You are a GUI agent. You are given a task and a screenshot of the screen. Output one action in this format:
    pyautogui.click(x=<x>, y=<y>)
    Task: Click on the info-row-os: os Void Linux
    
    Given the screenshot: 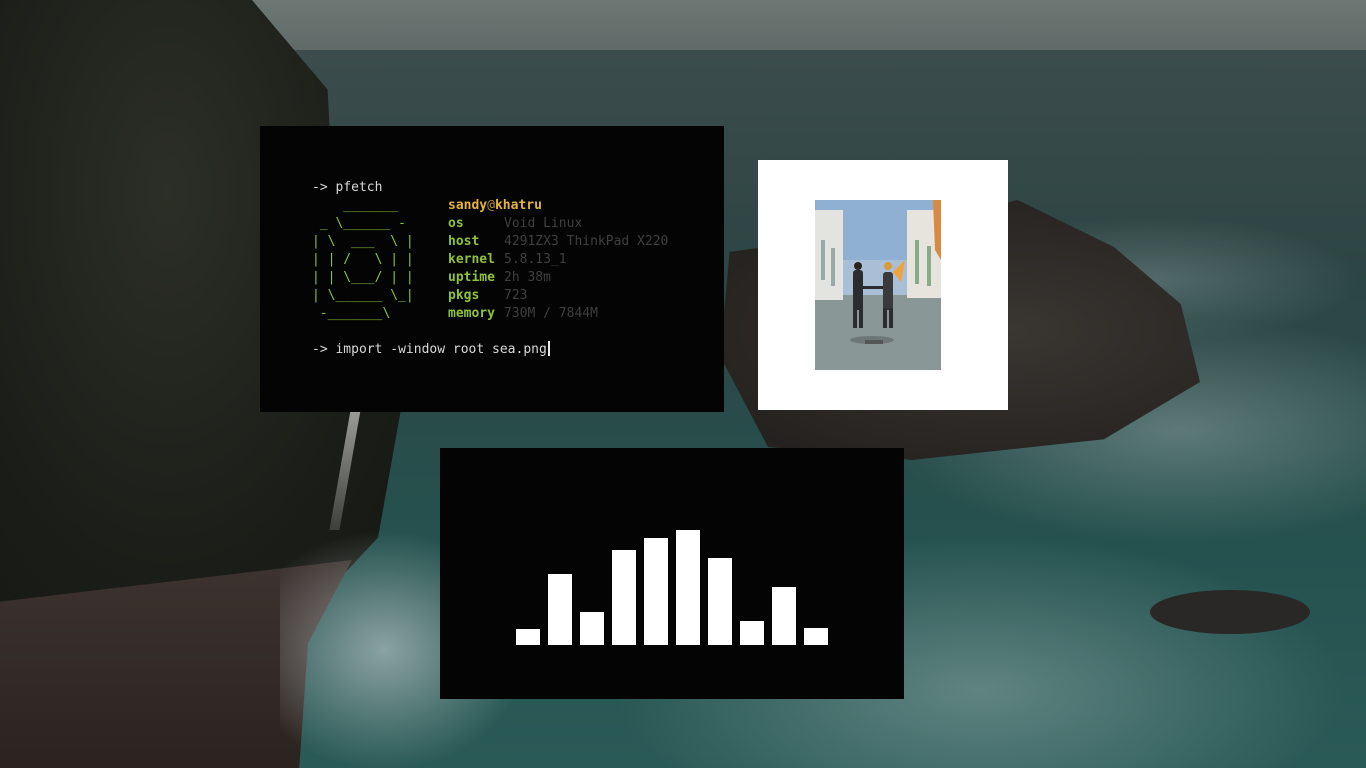 What is the action you would take?
    pyautogui.click(x=558, y=224)
    